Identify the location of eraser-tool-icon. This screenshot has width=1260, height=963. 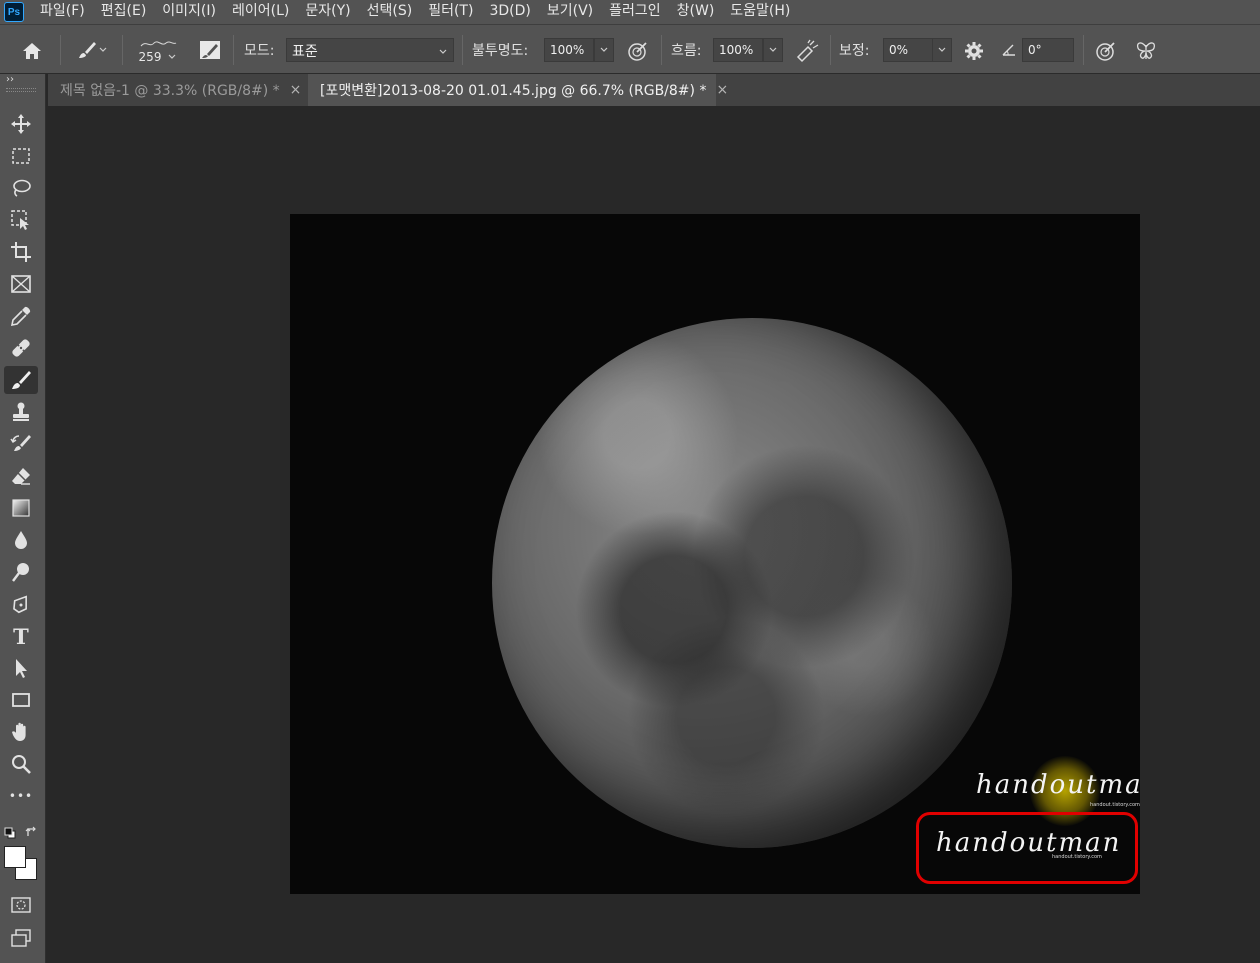
(21, 476).